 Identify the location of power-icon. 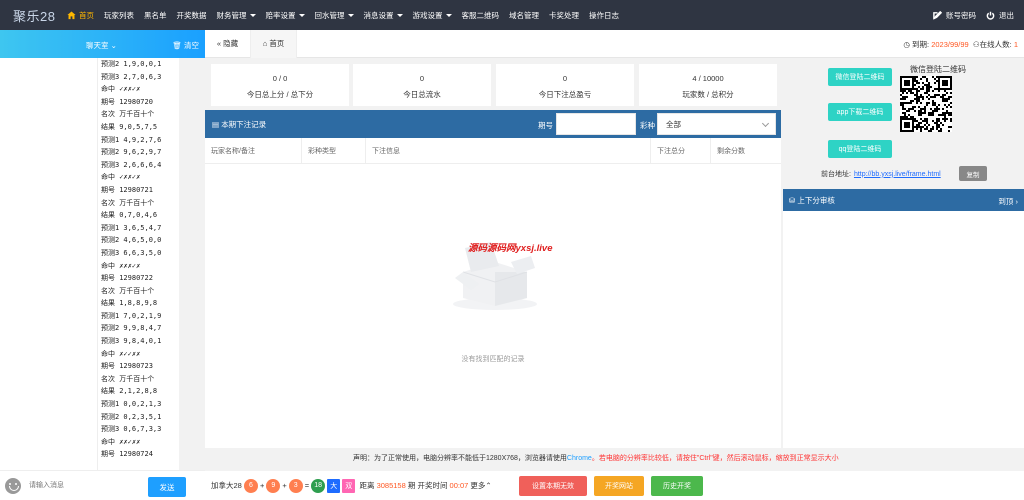
(990, 15).